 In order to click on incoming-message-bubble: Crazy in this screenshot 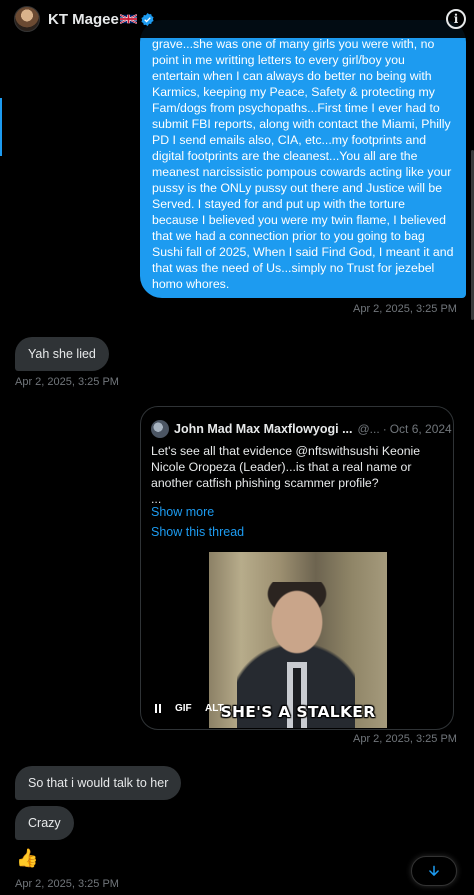, I will do `click(44, 823)`.